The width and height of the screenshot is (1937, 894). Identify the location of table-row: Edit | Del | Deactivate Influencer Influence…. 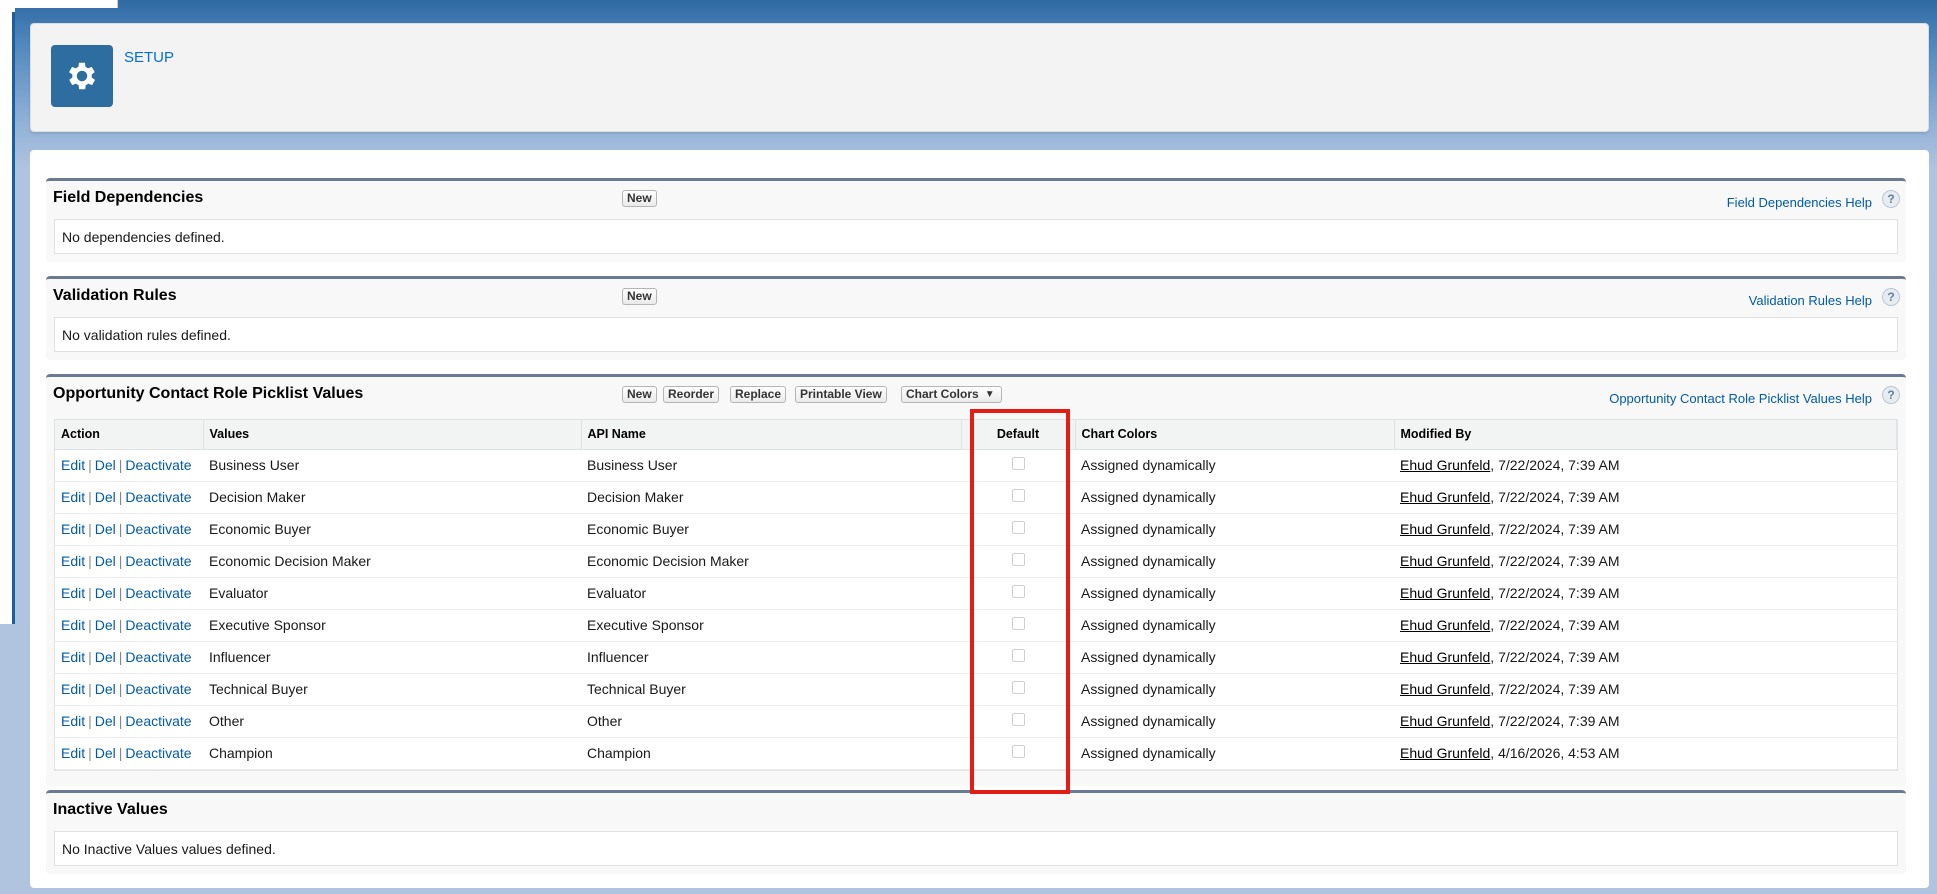
(976, 657).